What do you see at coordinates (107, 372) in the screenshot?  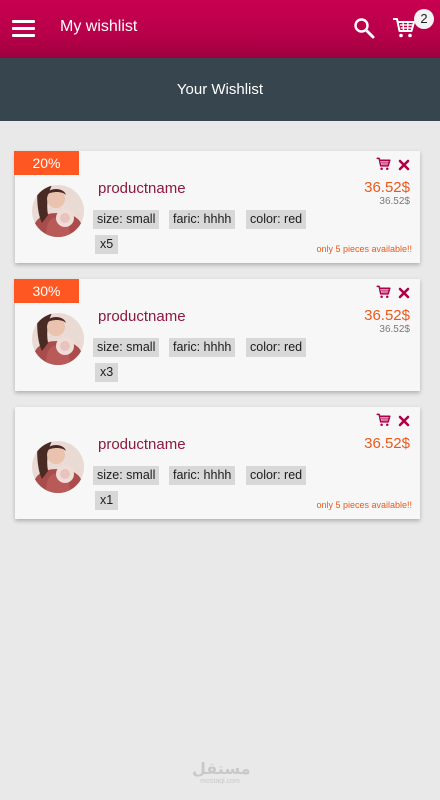 I see `quantity-tag: x3` at bounding box center [107, 372].